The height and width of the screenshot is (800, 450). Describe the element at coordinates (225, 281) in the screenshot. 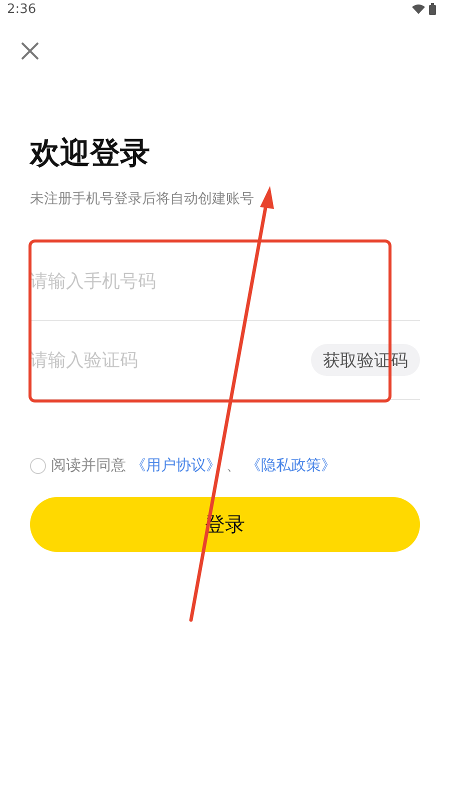

I see `phone-field: 请输入手机号码` at that location.